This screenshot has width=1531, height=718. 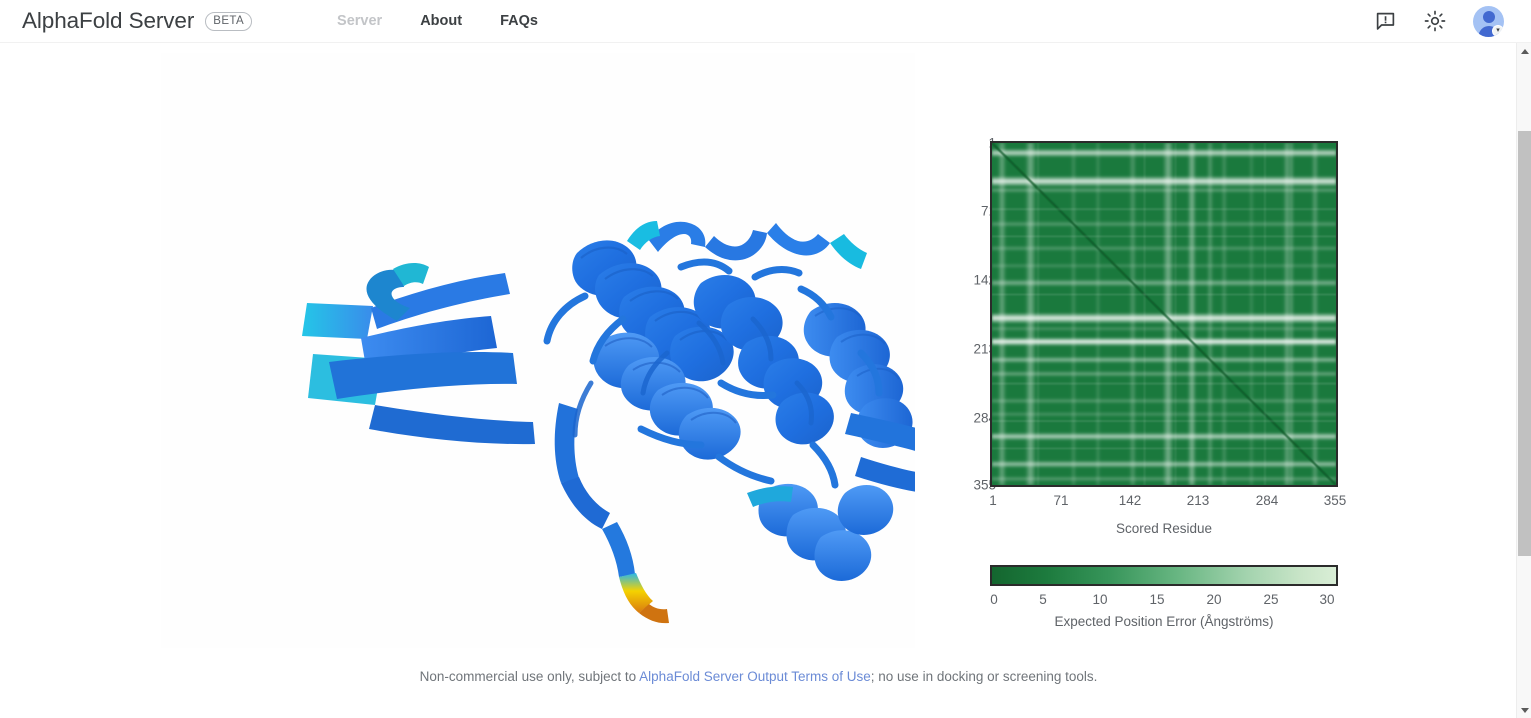 What do you see at coordinates (1164, 528) in the screenshot?
I see `pae-x-axis-label: Scored Residue` at bounding box center [1164, 528].